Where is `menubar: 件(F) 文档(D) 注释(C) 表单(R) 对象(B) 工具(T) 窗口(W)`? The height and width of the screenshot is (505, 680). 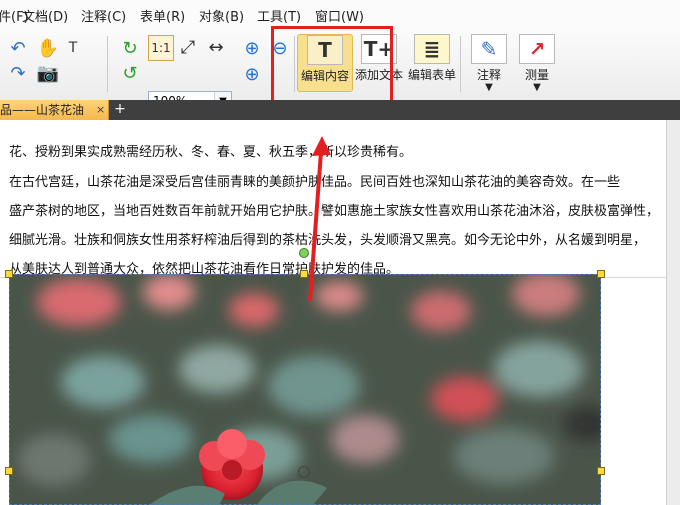
menubar: 件(F) 文档(D) 注释(C) 表单(R) 对象(B) 工具(T) 窗口(W) is located at coordinates (340, 14).